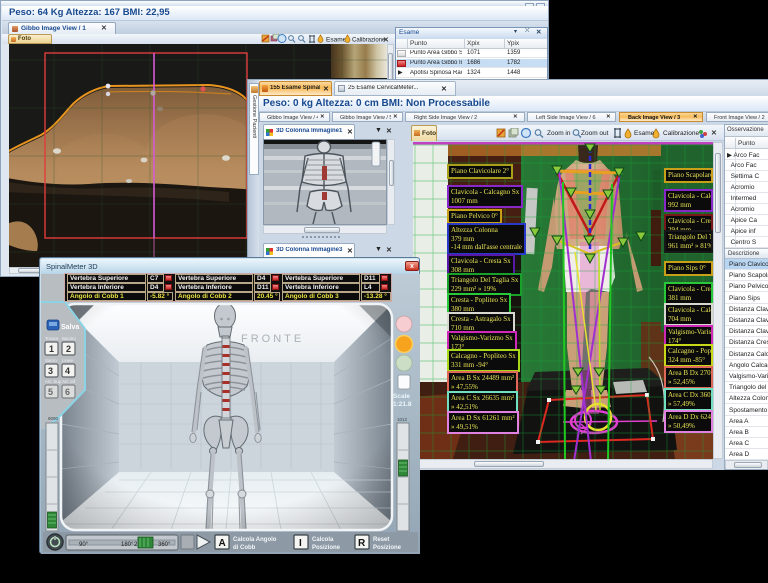 This screenshot has height=583, width=768. Describe the element at coordinates (336, 40) in the screenshot. I see `svg-text: Esame` at that location.